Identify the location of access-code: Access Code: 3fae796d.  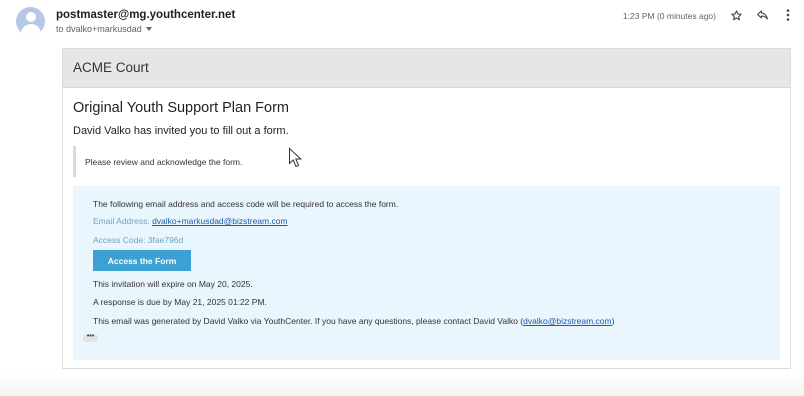
(138, 240).